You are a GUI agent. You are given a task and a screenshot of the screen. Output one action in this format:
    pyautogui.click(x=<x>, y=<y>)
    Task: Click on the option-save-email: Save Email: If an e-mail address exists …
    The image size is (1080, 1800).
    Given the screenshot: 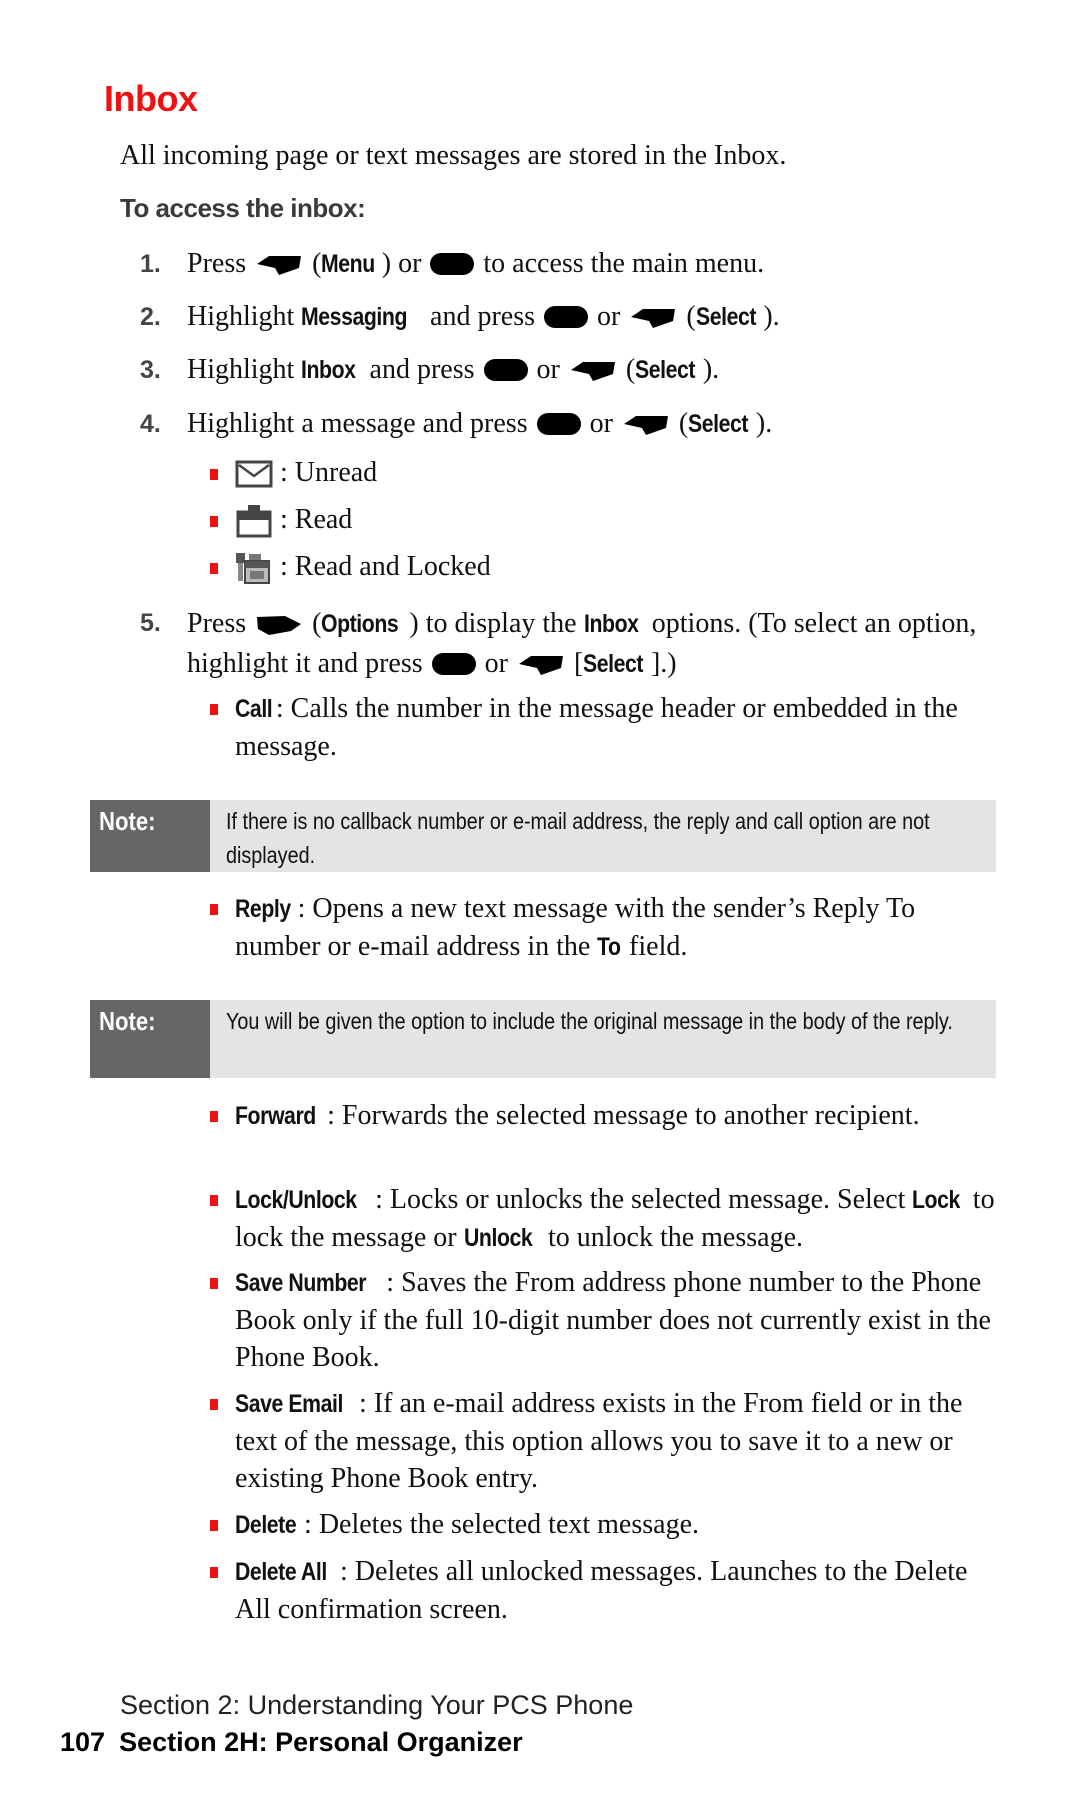 What is the action you would take?
    pyautogui.click(x=605, y=1441)
    